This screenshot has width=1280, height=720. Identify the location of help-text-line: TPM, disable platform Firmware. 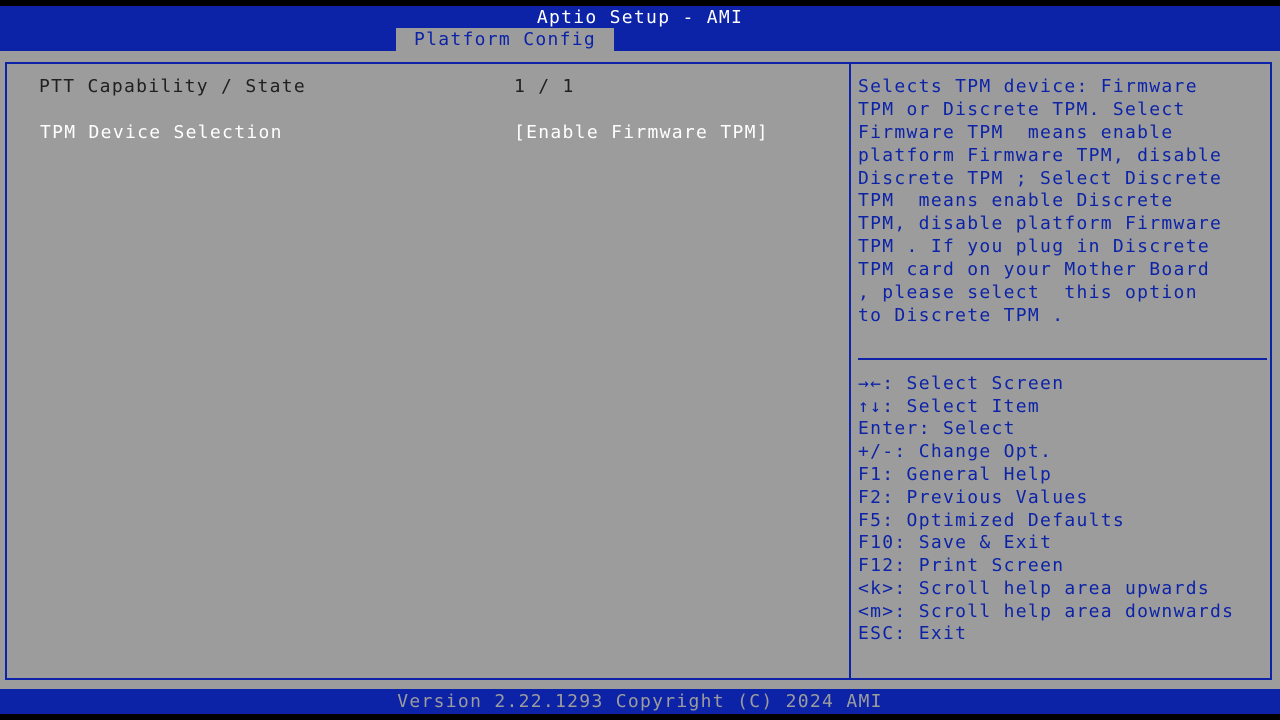
(1040, 223).